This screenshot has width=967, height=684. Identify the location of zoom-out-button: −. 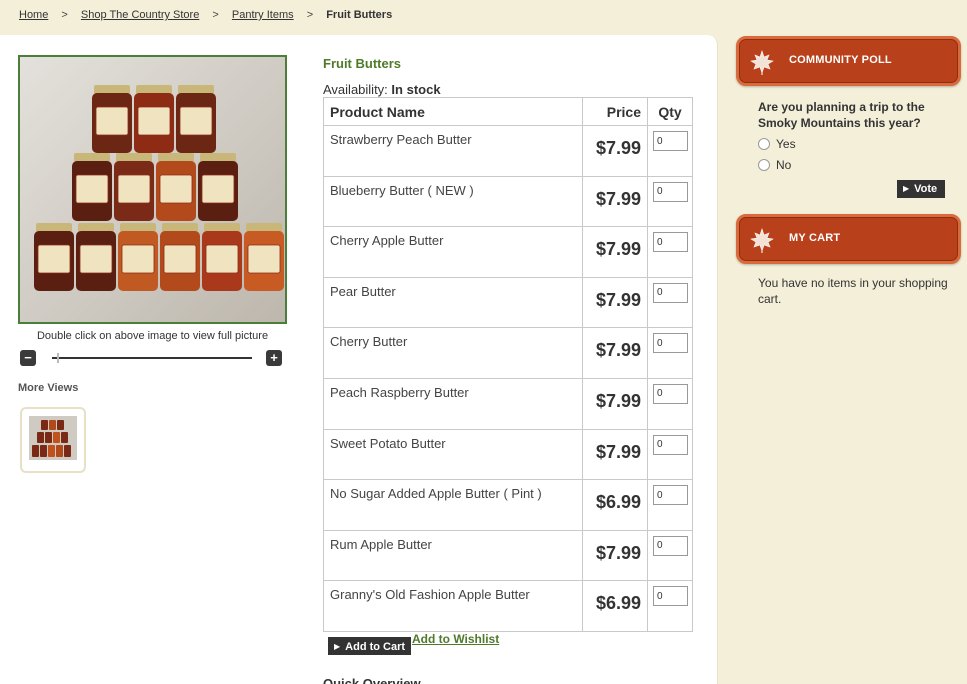
(28, 358).